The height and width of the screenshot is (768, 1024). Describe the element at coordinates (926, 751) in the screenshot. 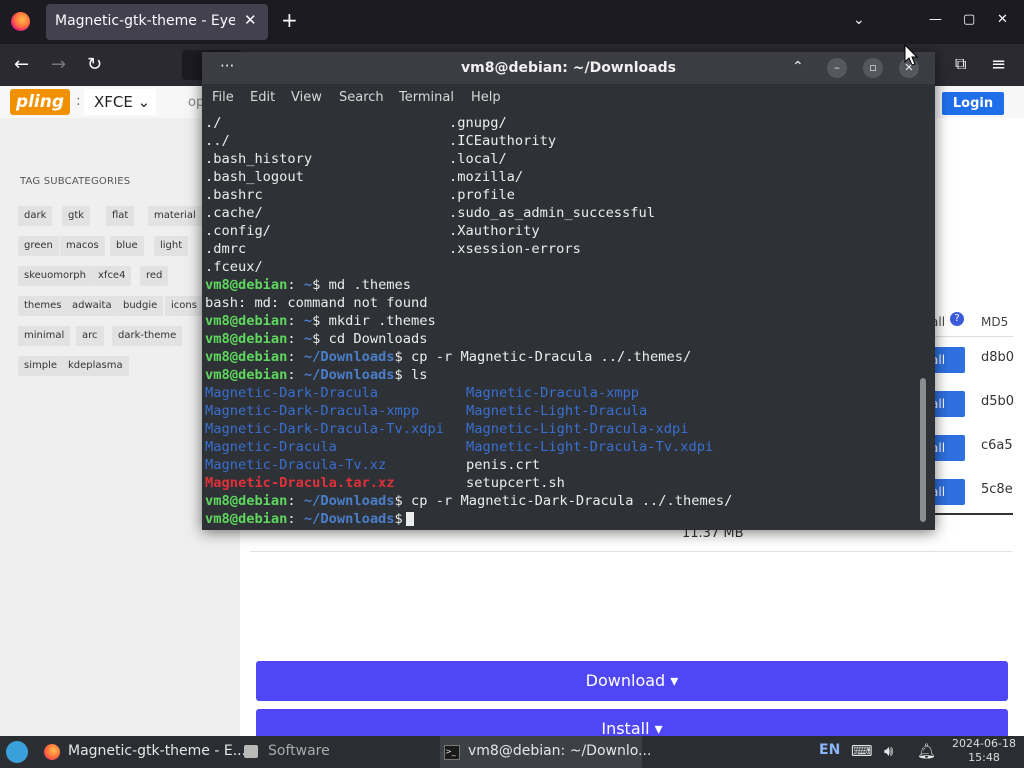

I see `notification-bell-icon: 🔔︎` at that location.